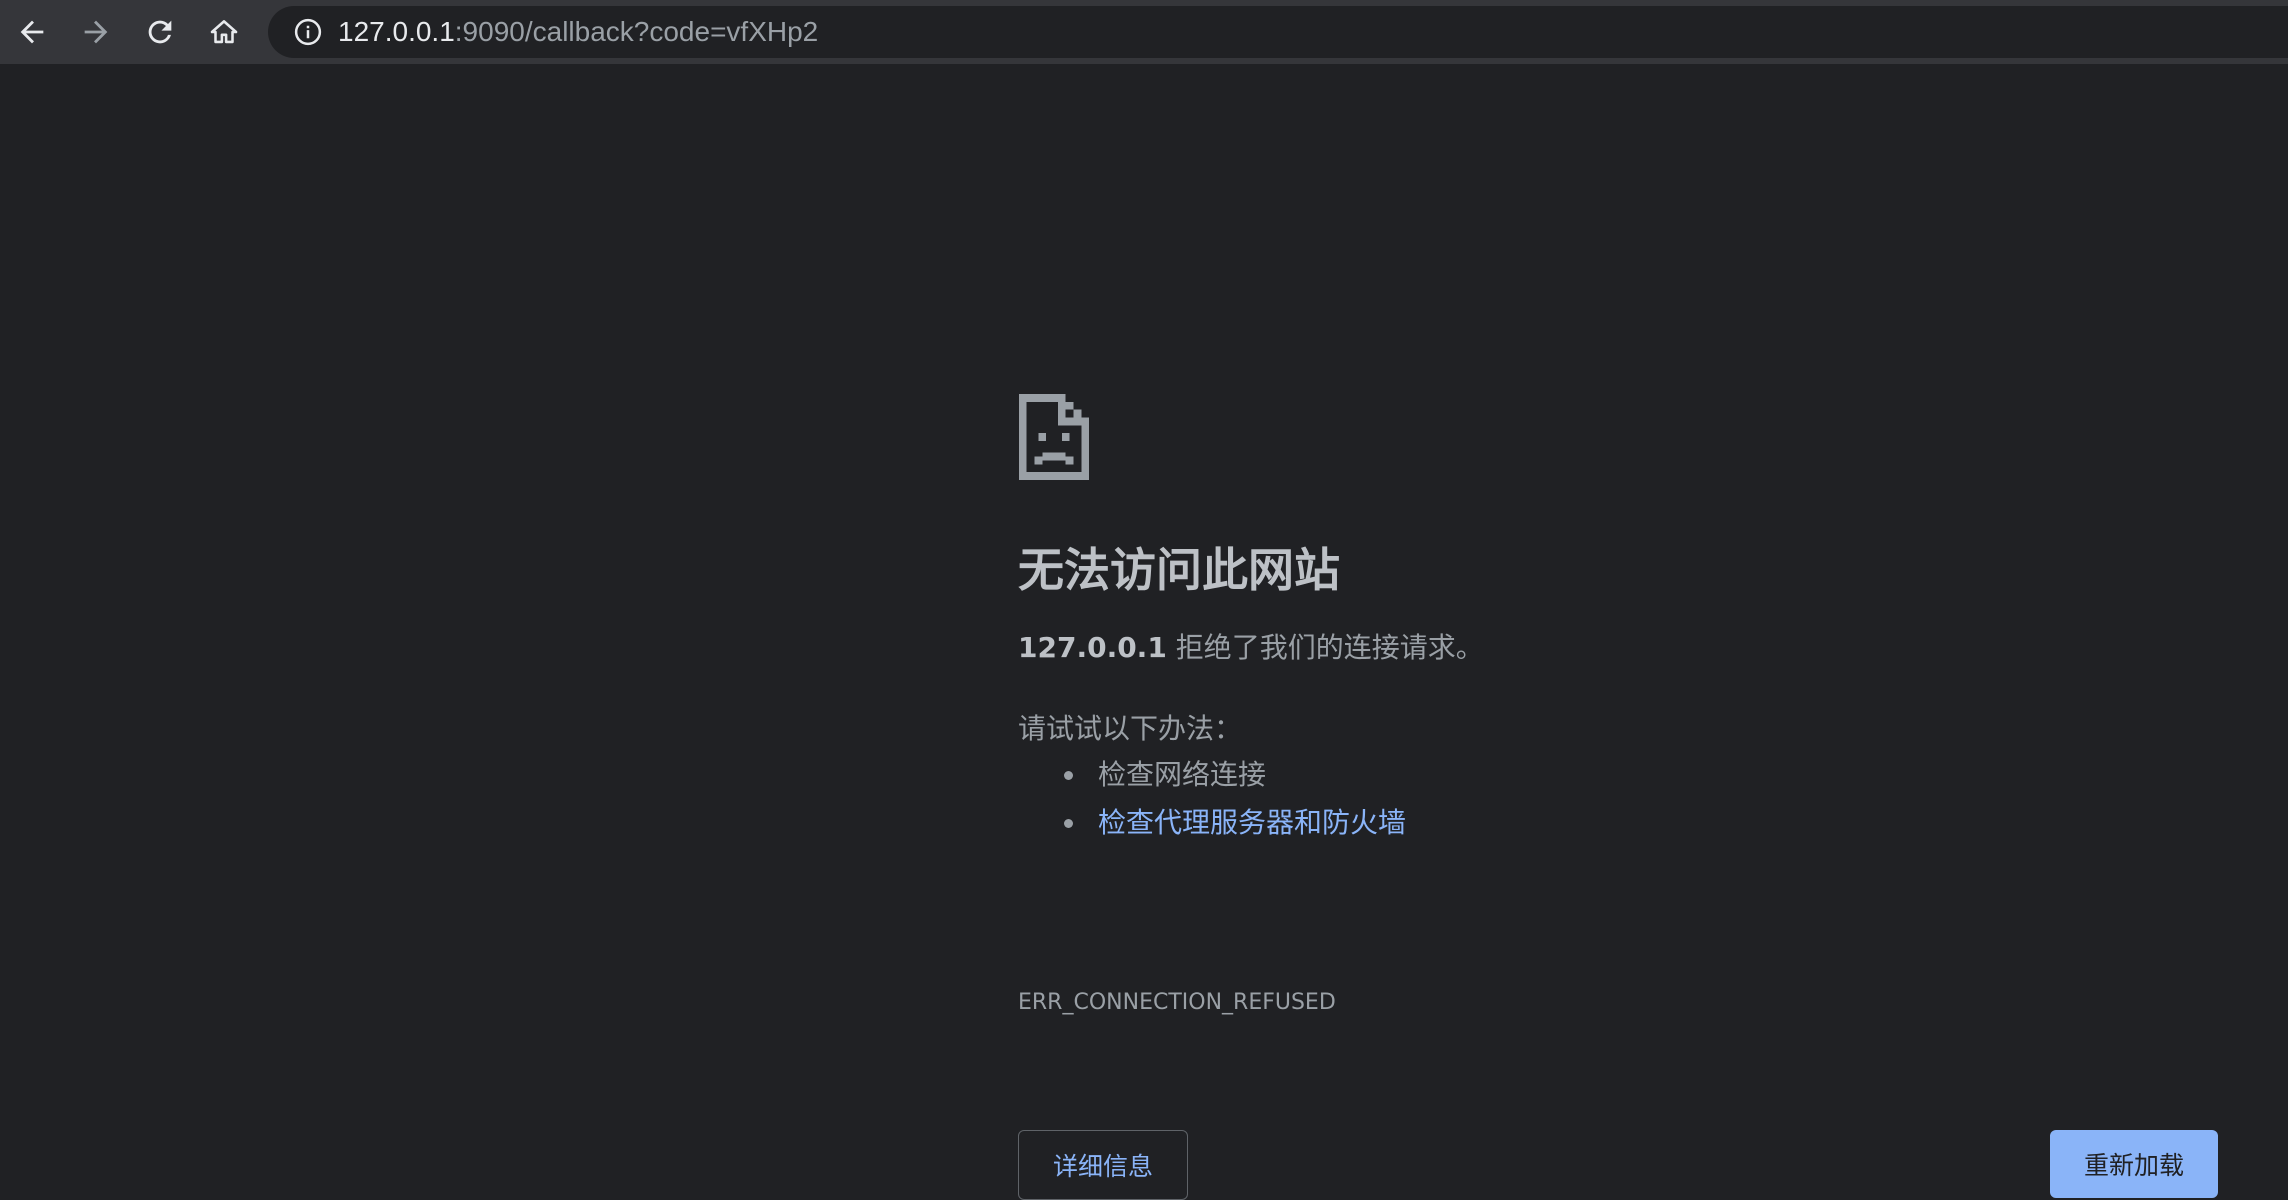  I want to click on arrow-right-icon, so click(96, 32).